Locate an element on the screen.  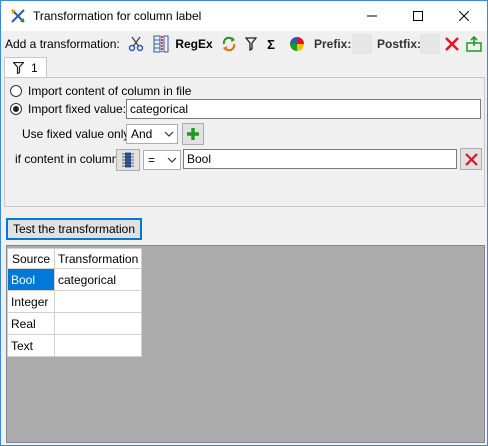
color-icon is located at coordinates (297, 44).